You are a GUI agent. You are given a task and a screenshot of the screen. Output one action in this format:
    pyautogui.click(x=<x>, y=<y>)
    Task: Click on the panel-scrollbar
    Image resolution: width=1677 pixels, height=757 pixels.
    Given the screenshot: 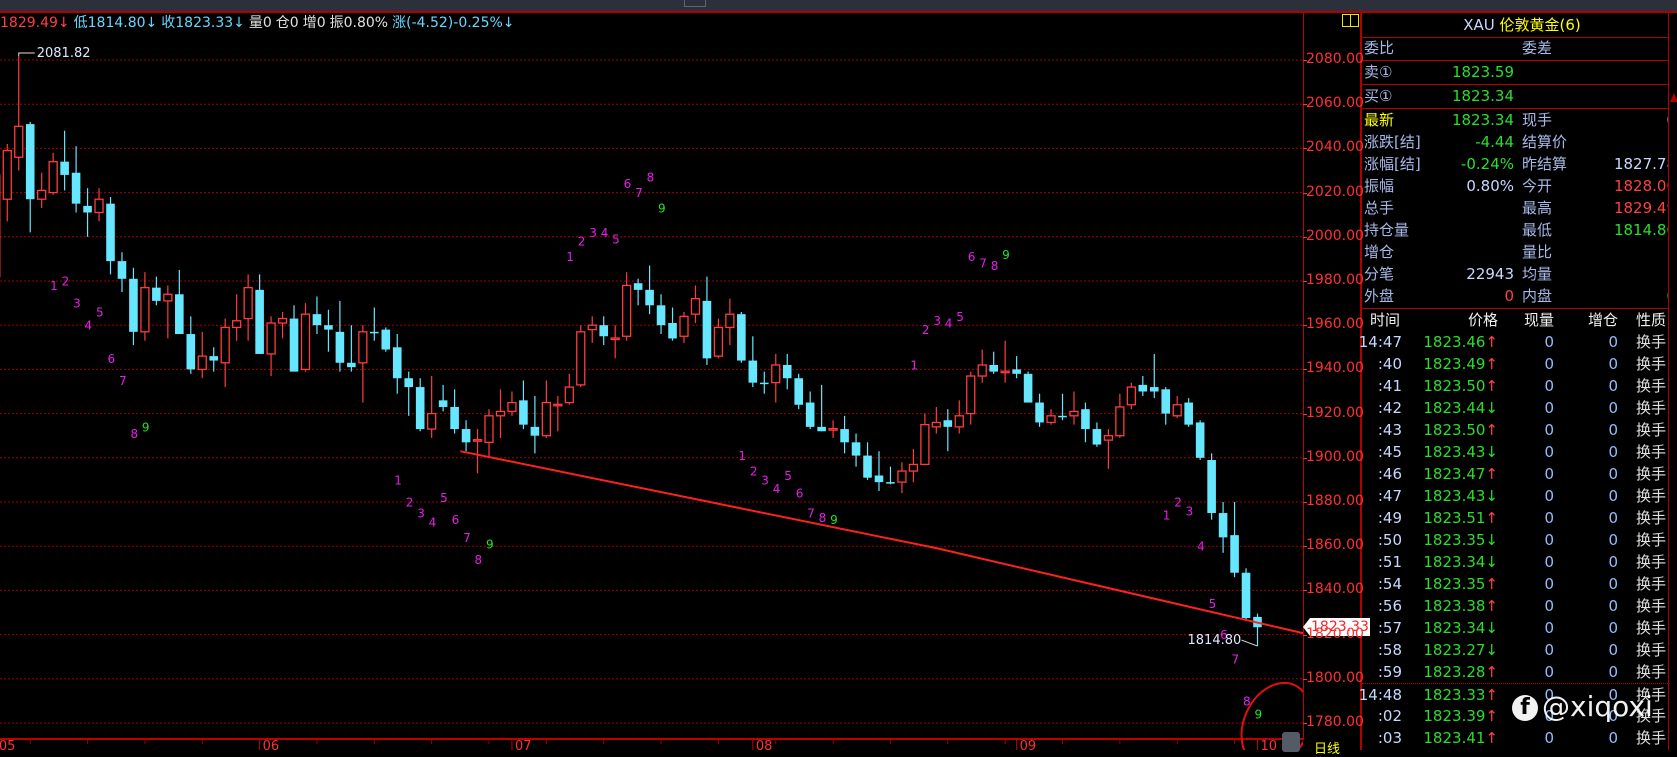 What is the action you would take?
    pyautogui.click(x=1672, y=381)
    